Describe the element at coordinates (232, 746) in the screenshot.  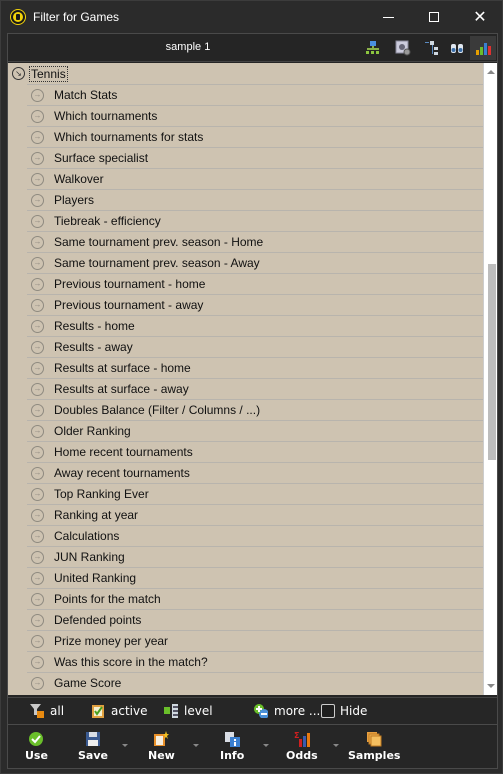
I see `info-button: Info` at that location.